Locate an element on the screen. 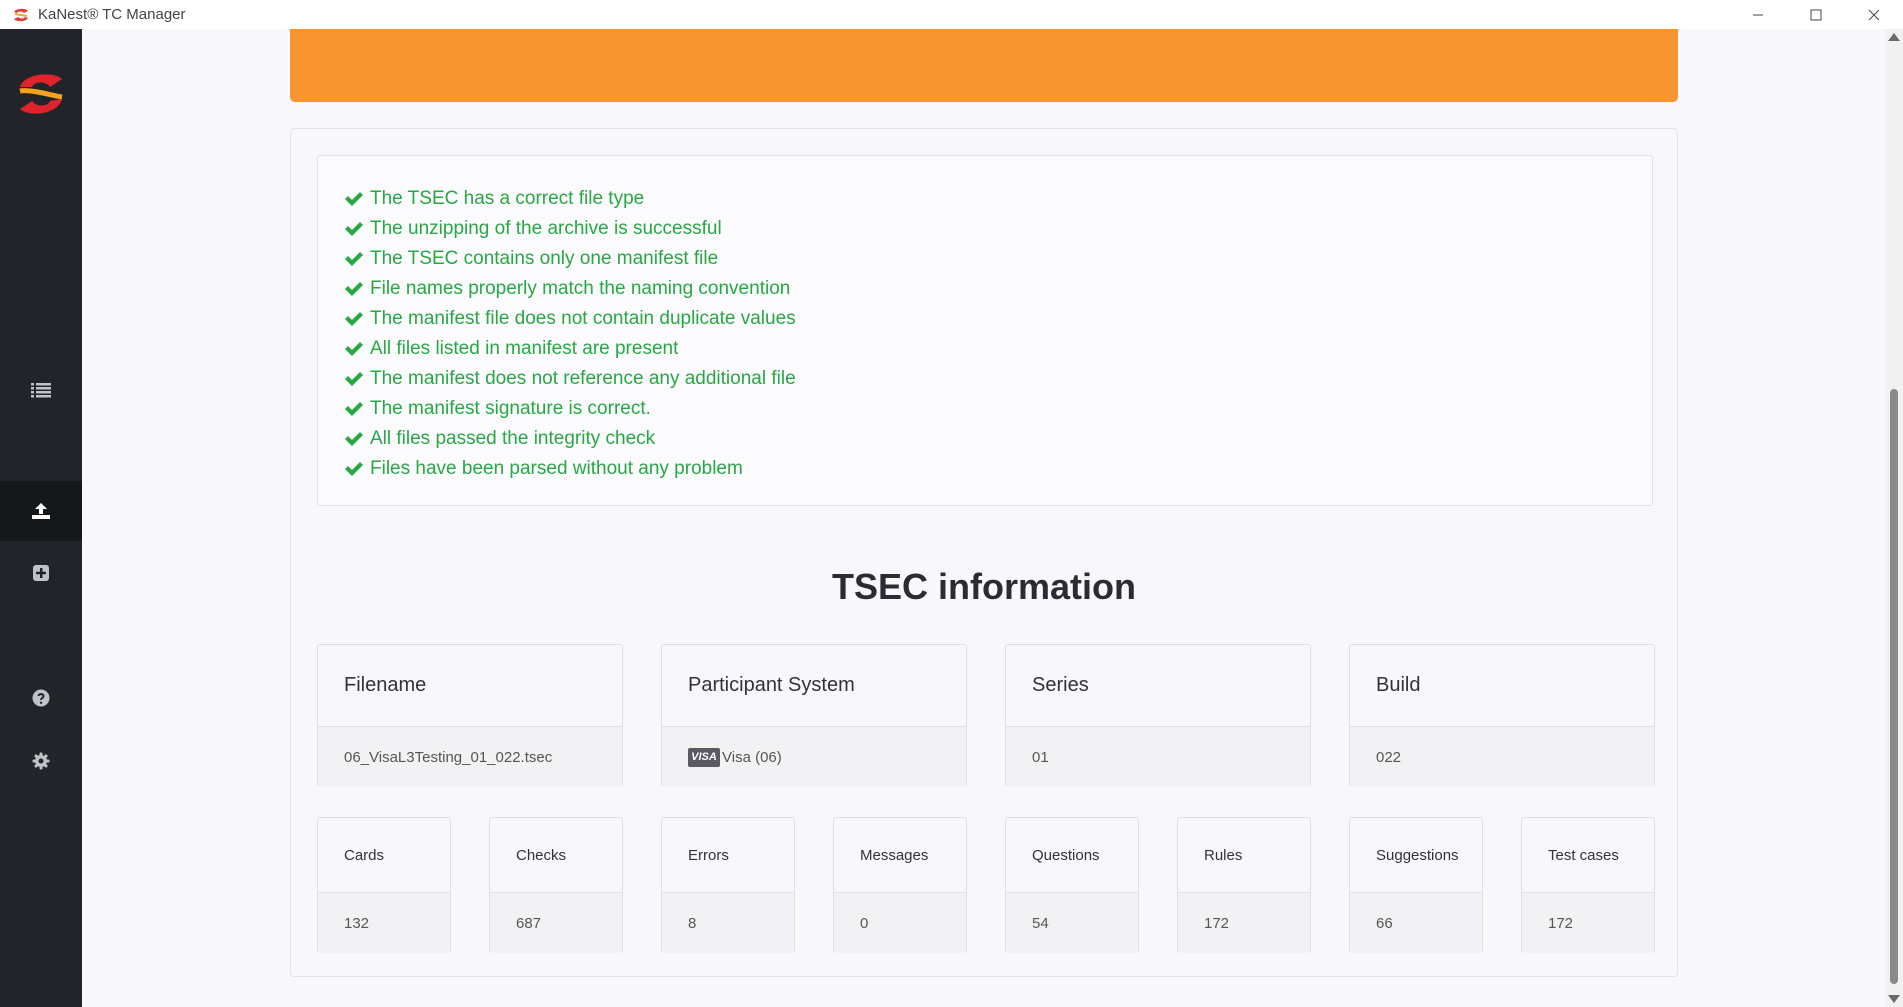  stat-card-label: Checks is located at coordinates (556, 855).